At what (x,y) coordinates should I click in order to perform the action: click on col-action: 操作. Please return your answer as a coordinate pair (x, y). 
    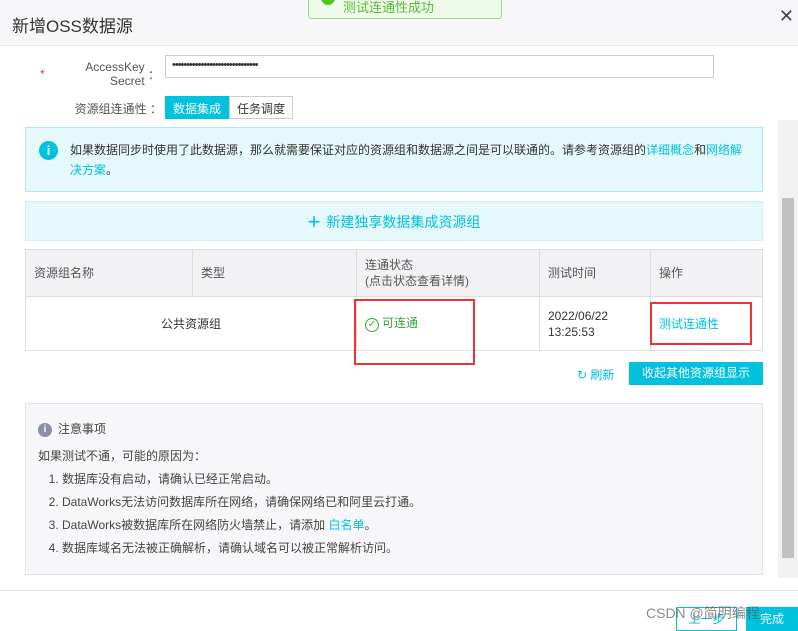
    Looking at the image, I should click on (706, 273).